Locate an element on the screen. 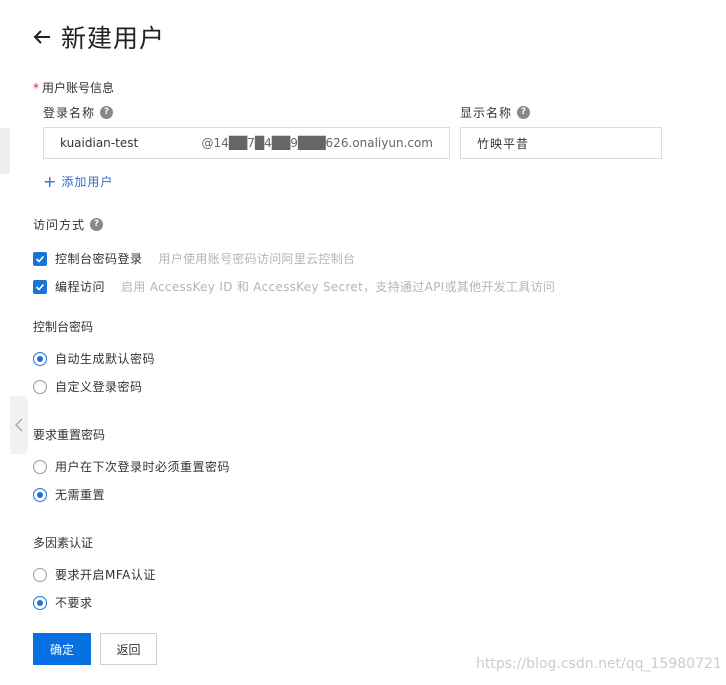 The width and height of the screenshot is (726, 685). account-section-text: 用户账号信息 is located at coordinates (78, 88).